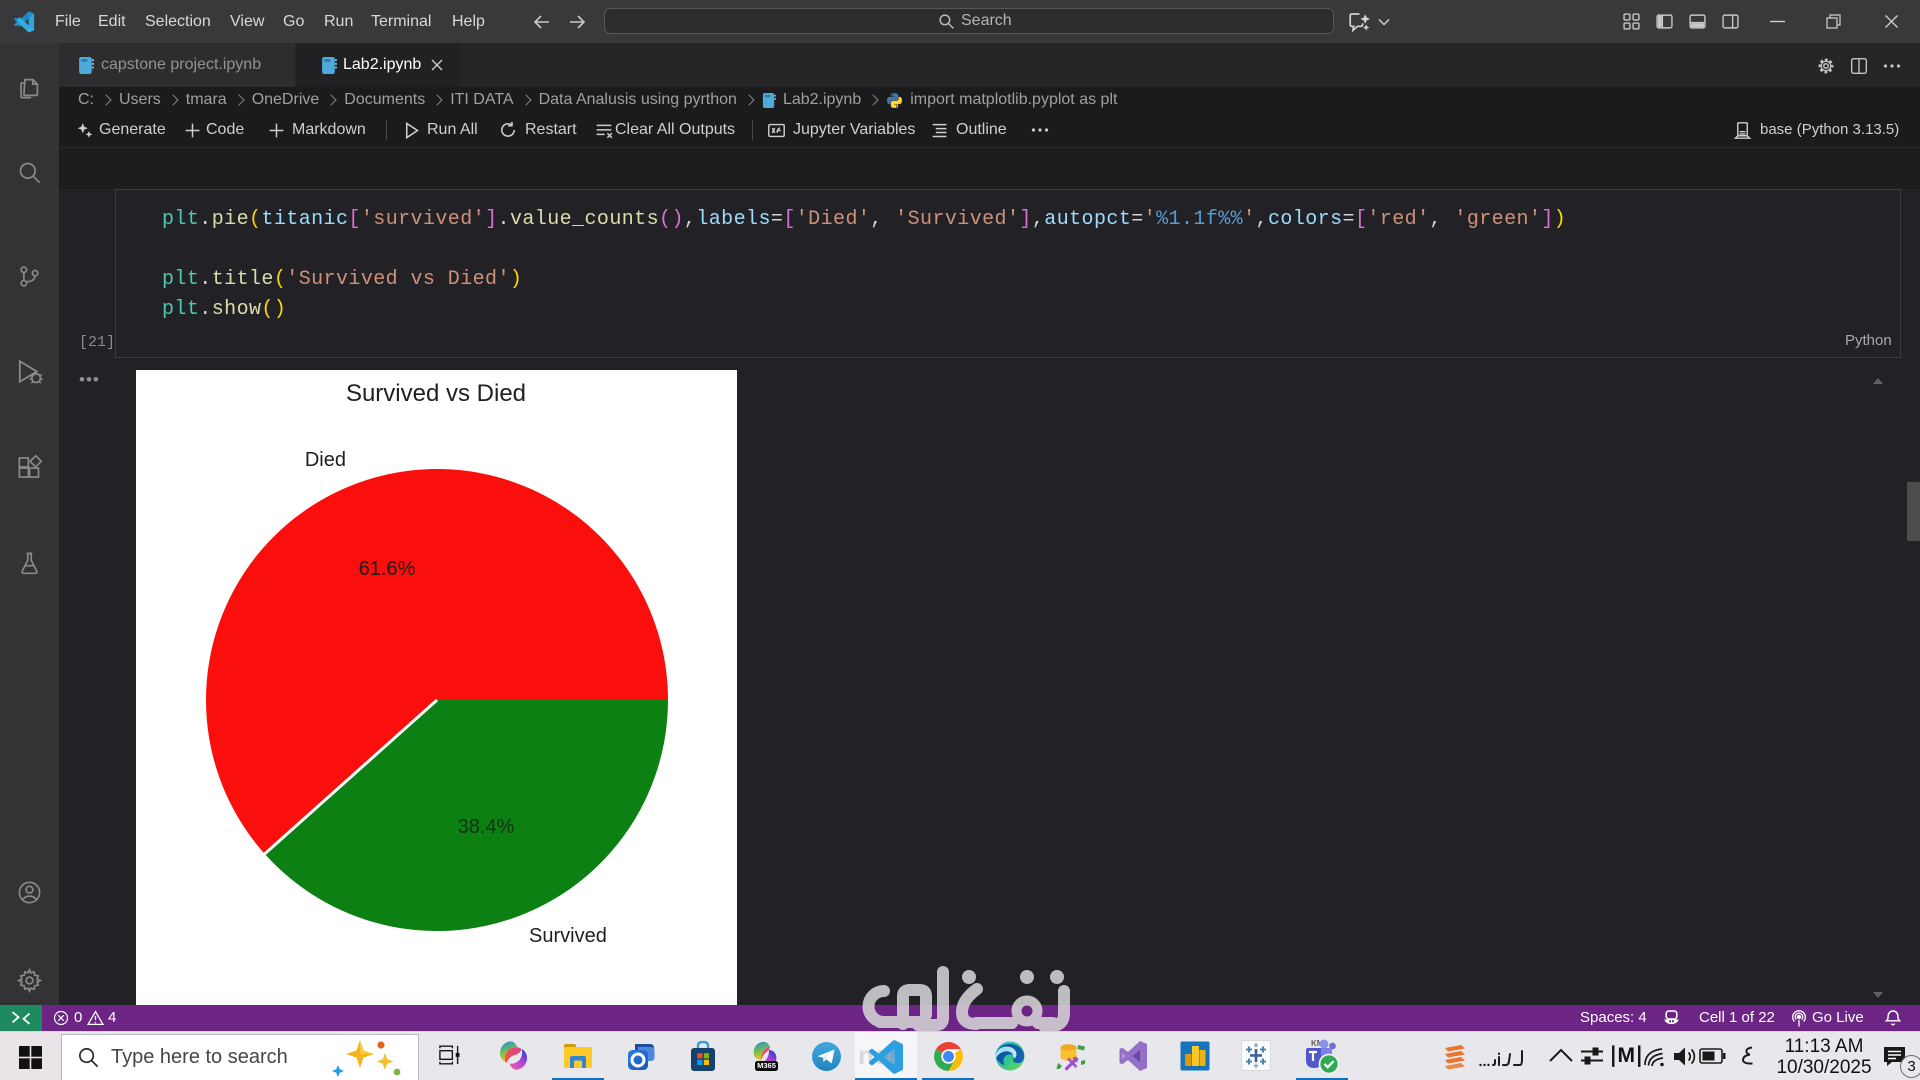  What do you see at coordinates (568, 936) in the screenshot?
I see `svg-text: Survived` at bounding box center [568, 936].